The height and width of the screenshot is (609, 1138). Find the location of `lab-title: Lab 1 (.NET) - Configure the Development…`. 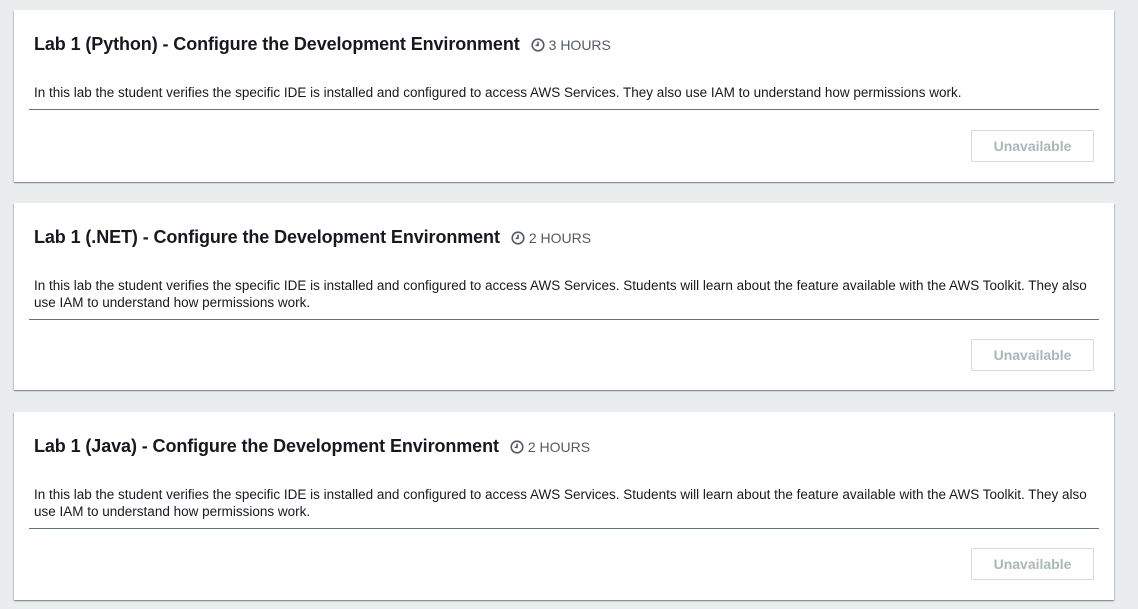

lab-title: Lab 1 (.NET) - Configure the Development… is located at coordinates (267, 237).